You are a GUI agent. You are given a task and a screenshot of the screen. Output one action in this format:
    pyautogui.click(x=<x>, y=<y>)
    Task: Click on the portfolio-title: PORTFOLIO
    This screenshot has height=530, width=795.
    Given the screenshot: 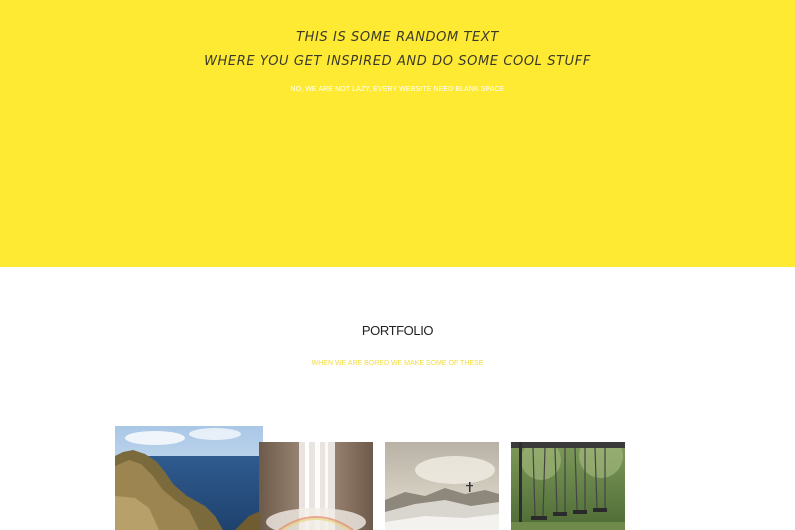 What is the action you would take?
    pyautogui.click(x=397, y=330)
    